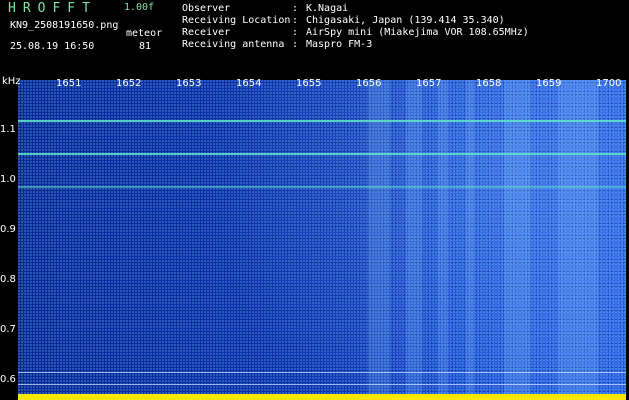 Image resolution: width=629 pixels, height=400 pixels. Describe the element at coordinates (206, 32) in the screenshot. I see `receiver-label: Receiver` at that location.